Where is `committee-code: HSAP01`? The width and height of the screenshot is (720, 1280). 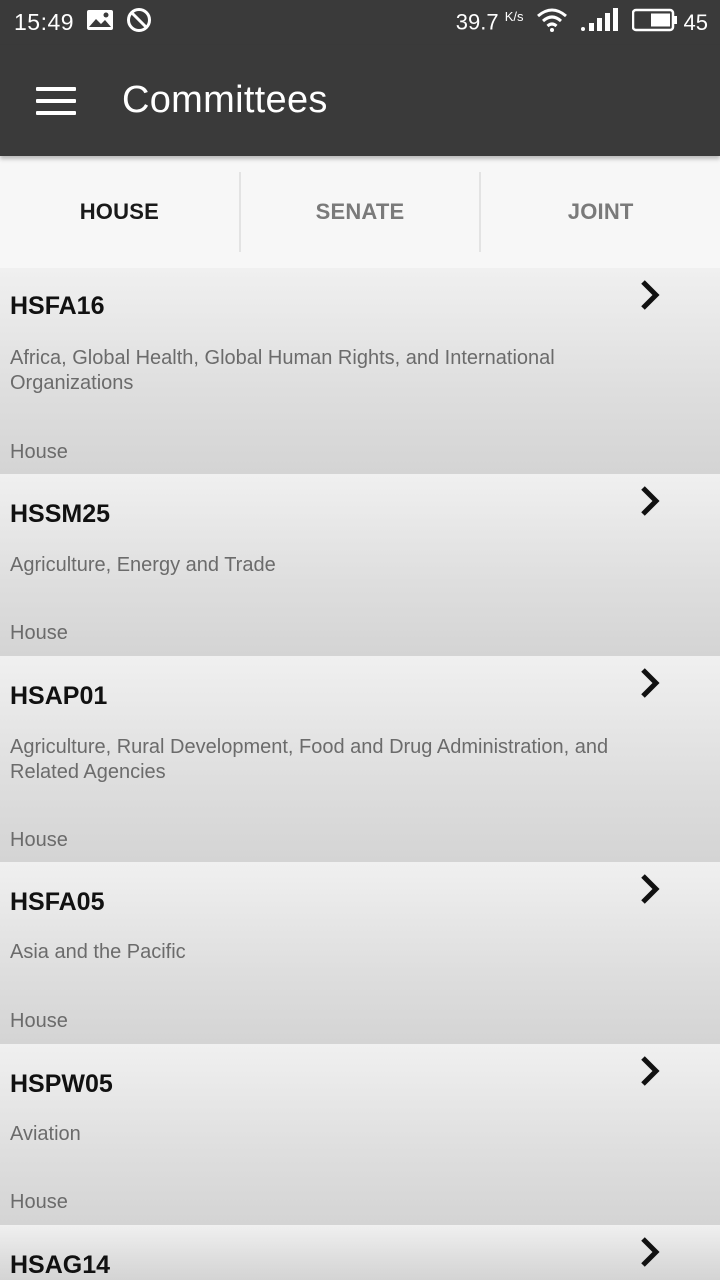
committee-code: HSAP01 is located at coordinates (59, 696).